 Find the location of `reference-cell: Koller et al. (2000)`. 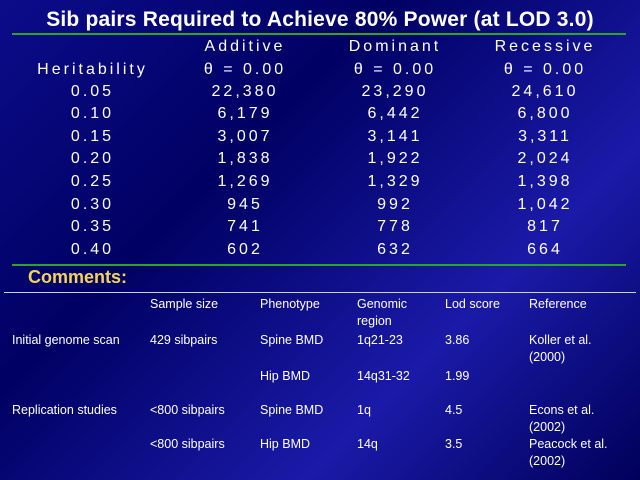

reference-cell: Koller et al. (2000) is located at coordinates (560, 348).